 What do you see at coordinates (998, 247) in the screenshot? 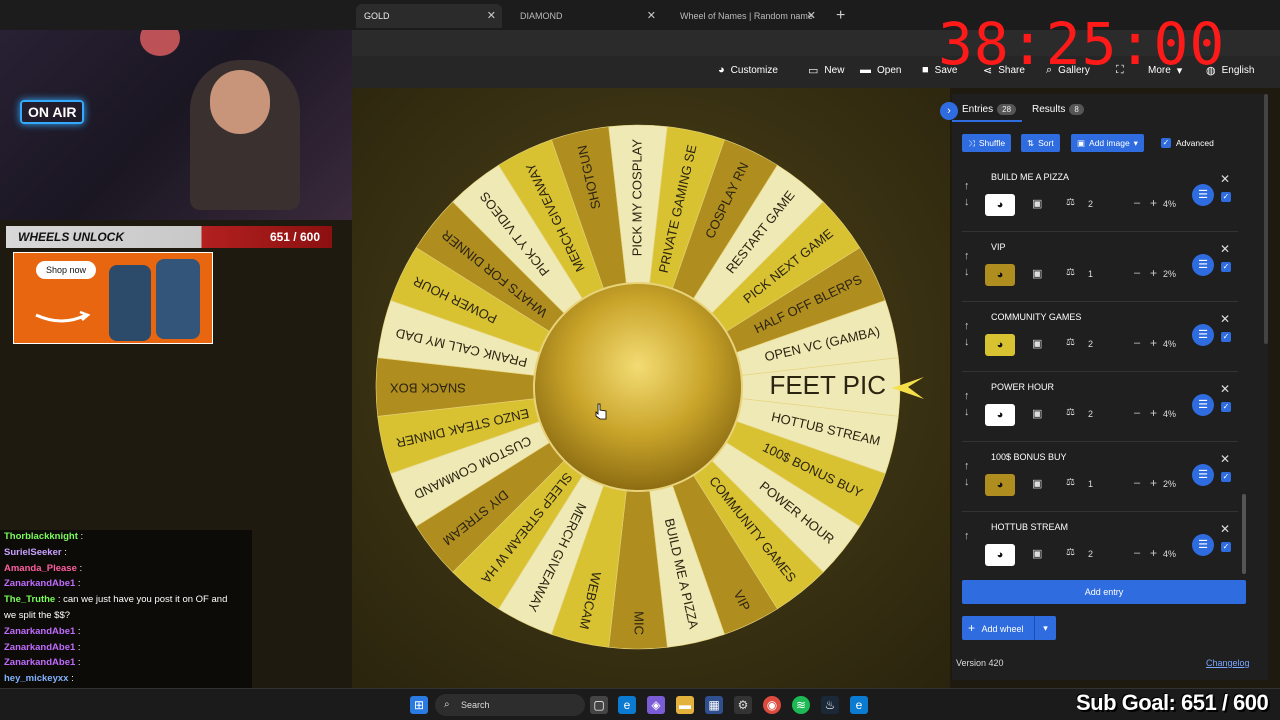
I see `entry-name: VIP` at bounding box center [998, 247].